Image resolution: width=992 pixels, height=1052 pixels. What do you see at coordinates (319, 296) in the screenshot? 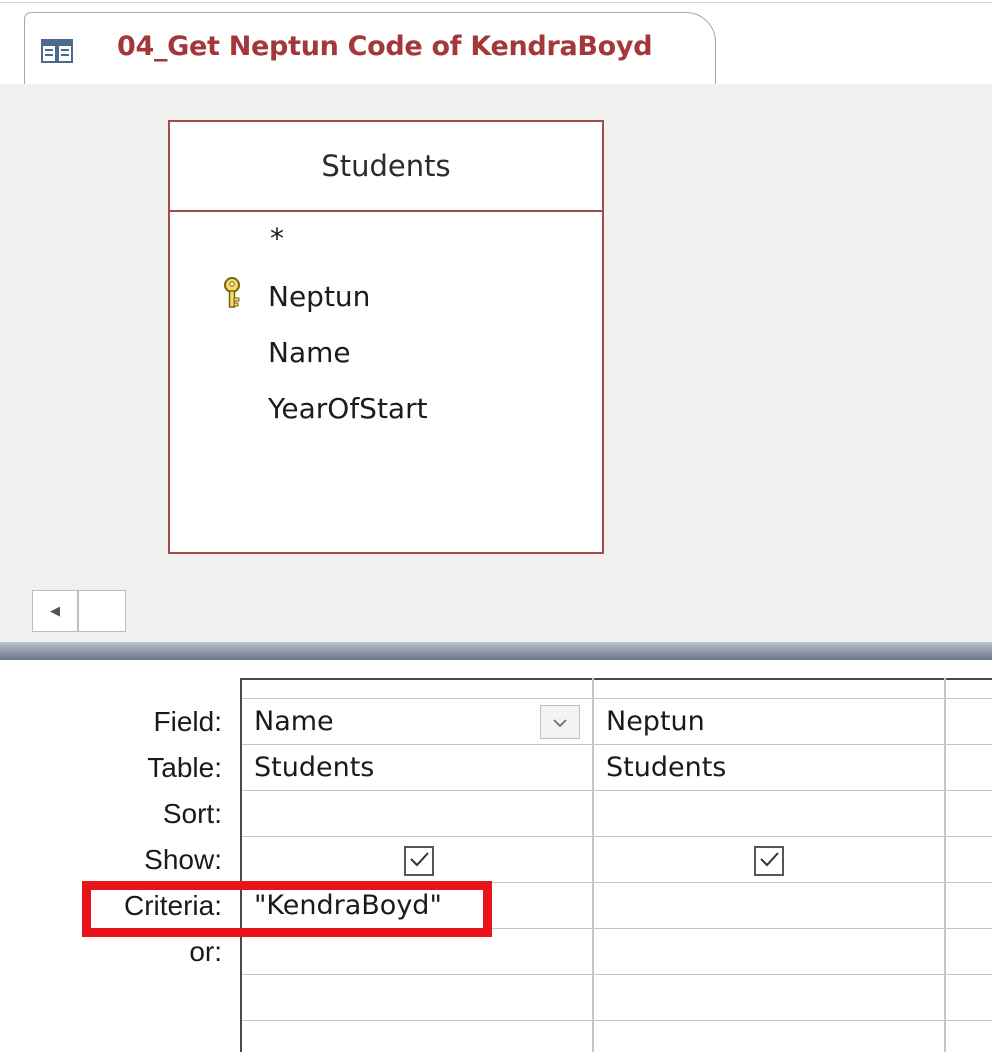
I see `field-list-item-neptun: Neptun` at bounding box center [319, 296].